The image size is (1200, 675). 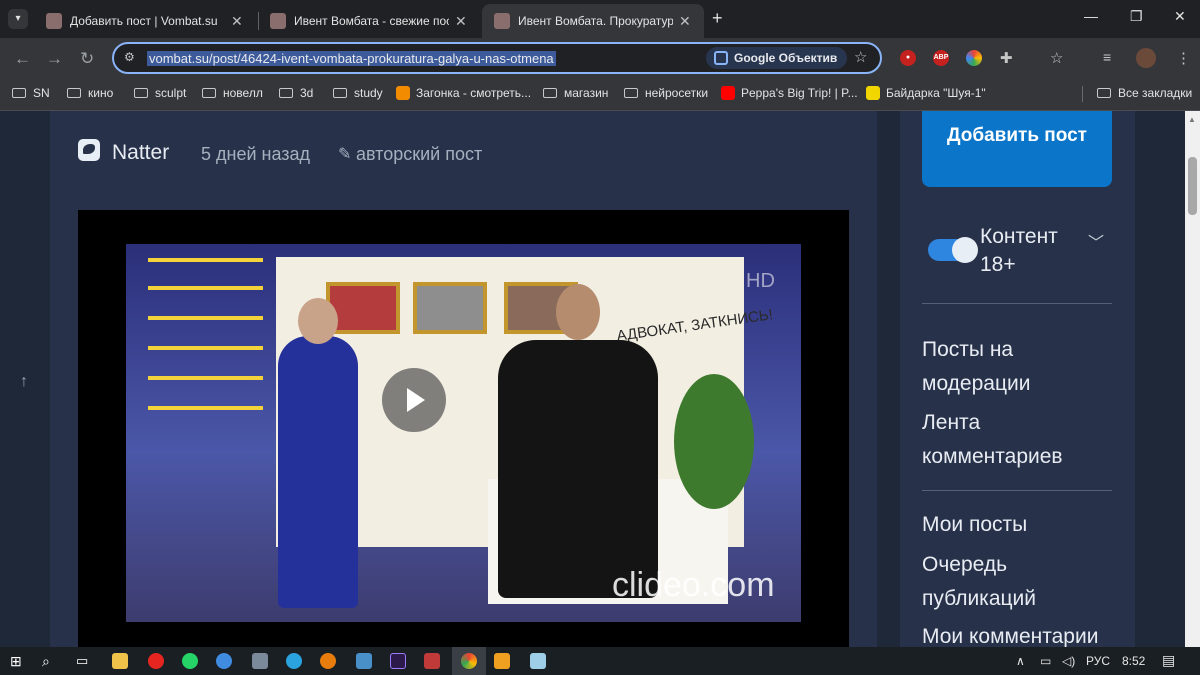 I want to click on tab-2: Ивент Вомбата - свежие посты ✕, so click(x=369, y=21).